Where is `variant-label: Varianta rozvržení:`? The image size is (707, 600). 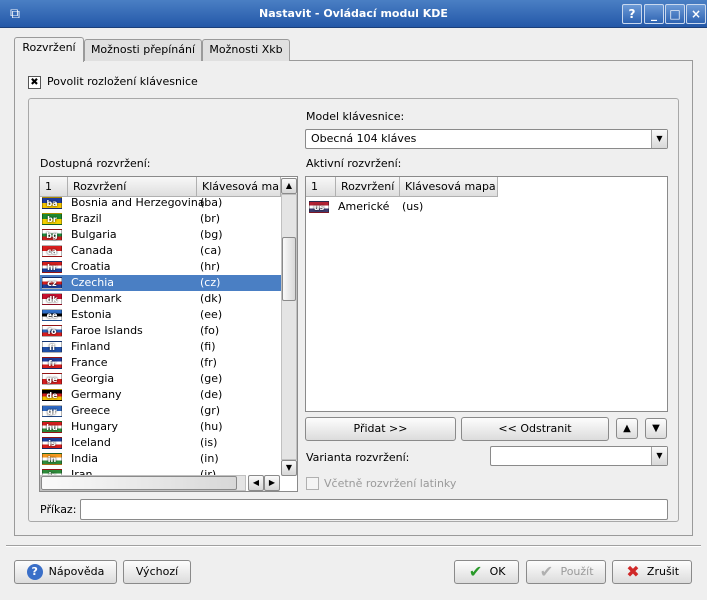
variant-label: Varianta rozvržení: is located at coordinates (358, 457).